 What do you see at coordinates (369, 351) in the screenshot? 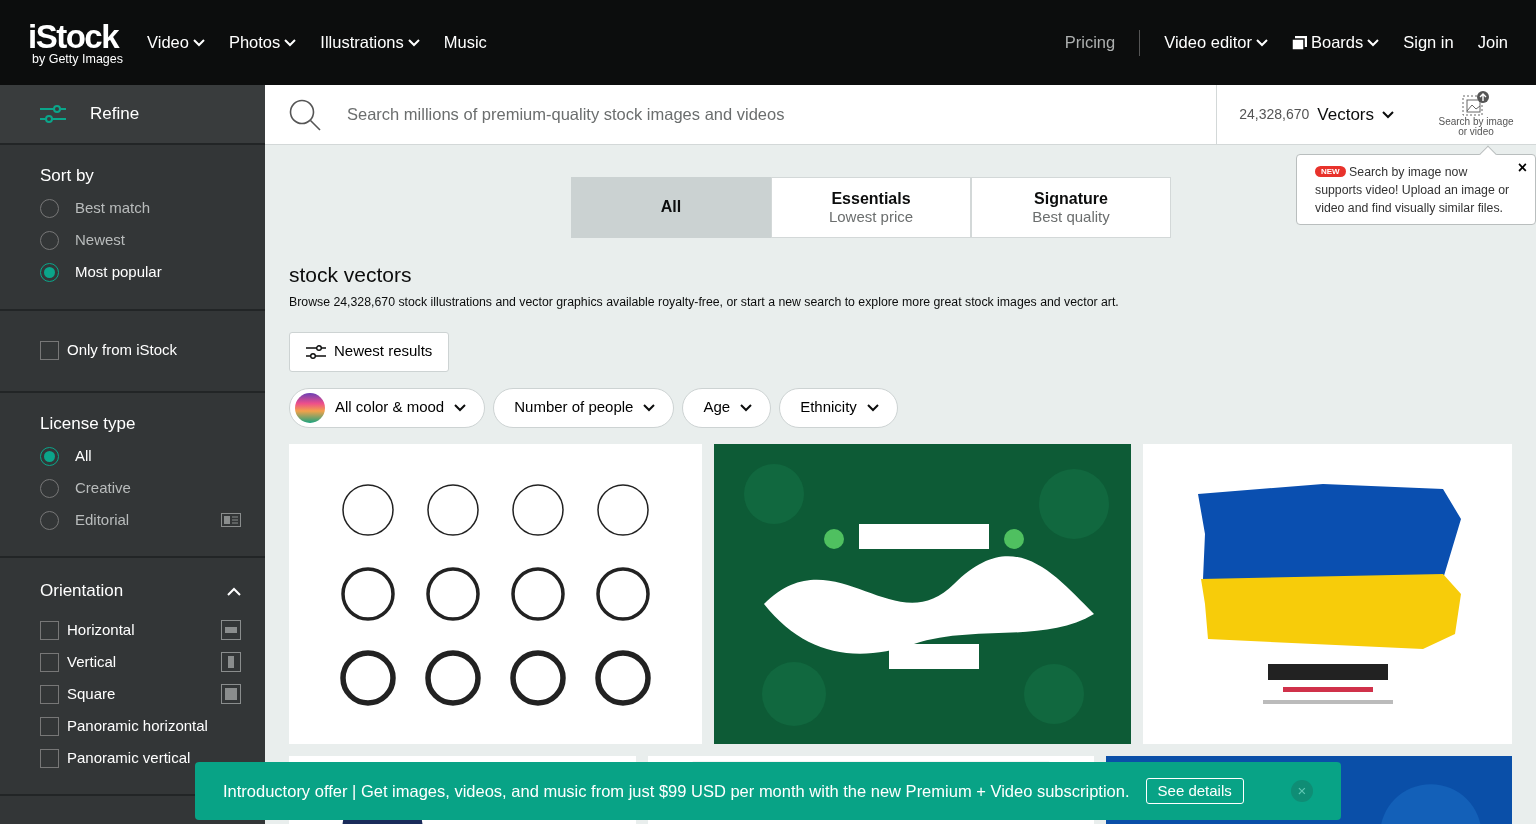
I see `newest-results-button: Newest results` at bounding box center [369, 351].